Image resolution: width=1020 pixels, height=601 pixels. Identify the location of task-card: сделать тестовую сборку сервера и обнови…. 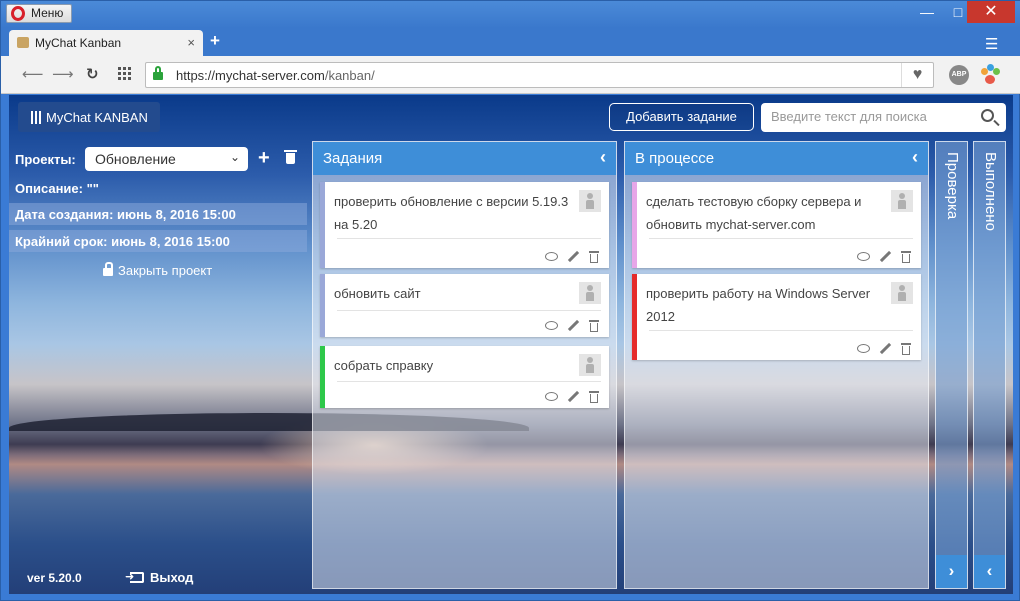
(776, 225).